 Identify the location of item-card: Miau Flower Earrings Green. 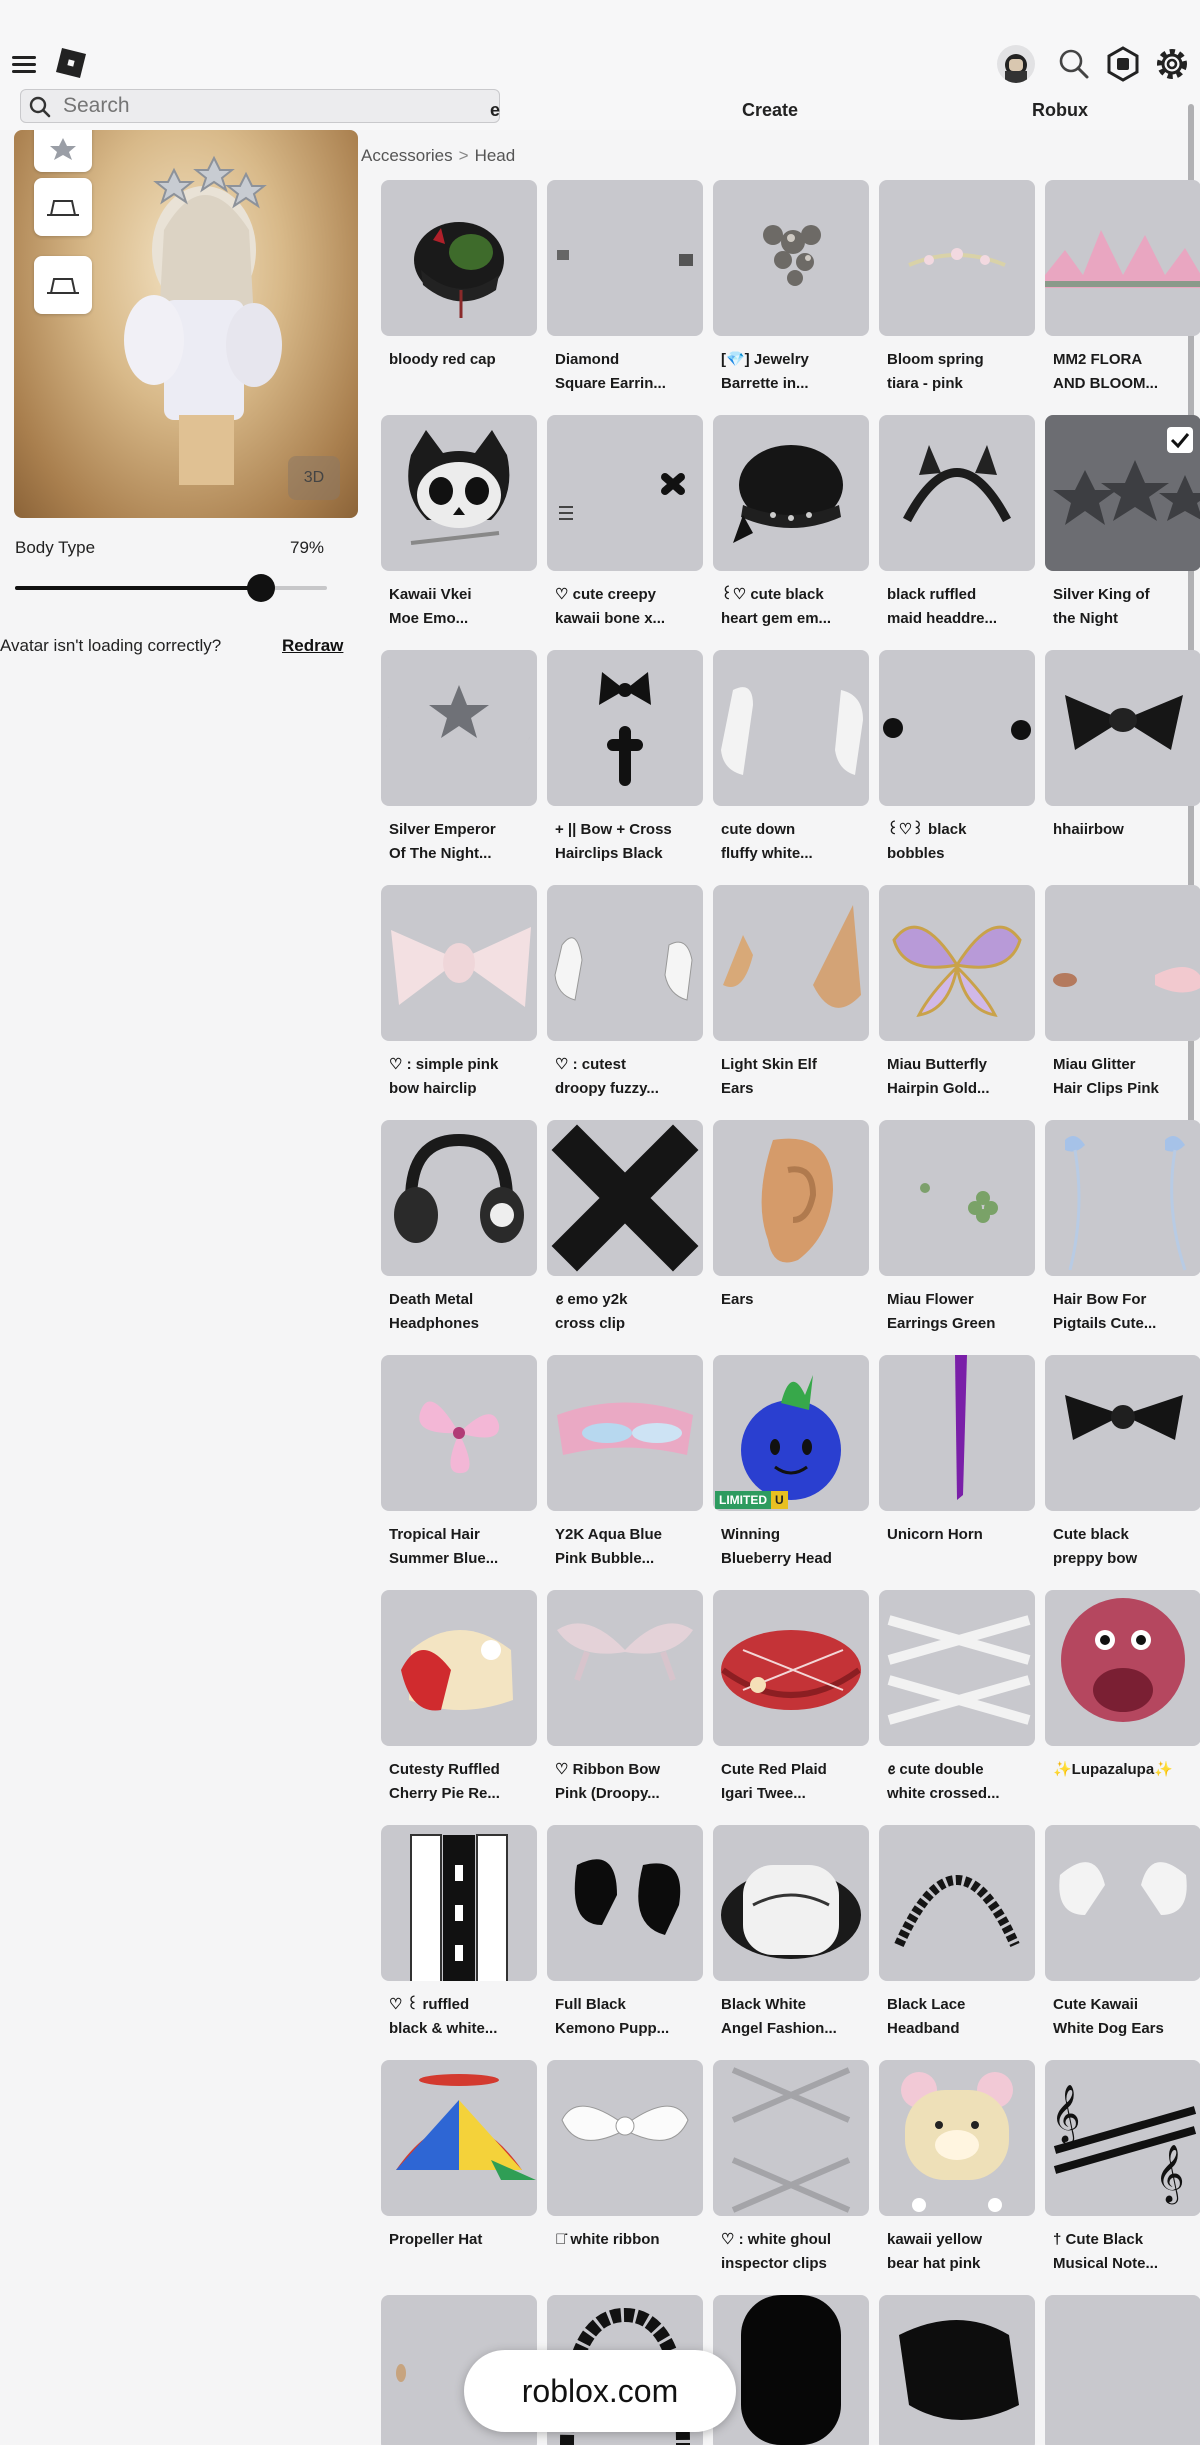
(957, 1235).